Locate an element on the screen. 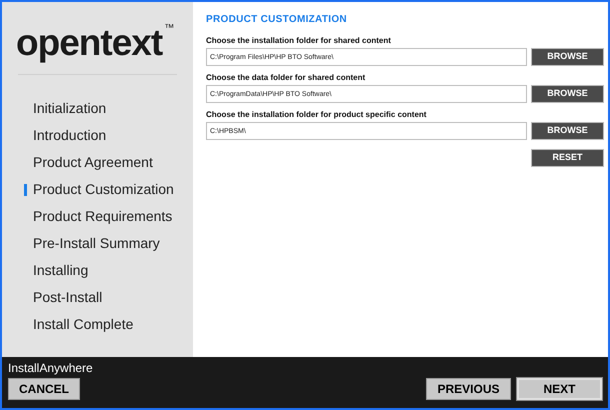  logo: opentext™ is located at coordinates (95, 42).